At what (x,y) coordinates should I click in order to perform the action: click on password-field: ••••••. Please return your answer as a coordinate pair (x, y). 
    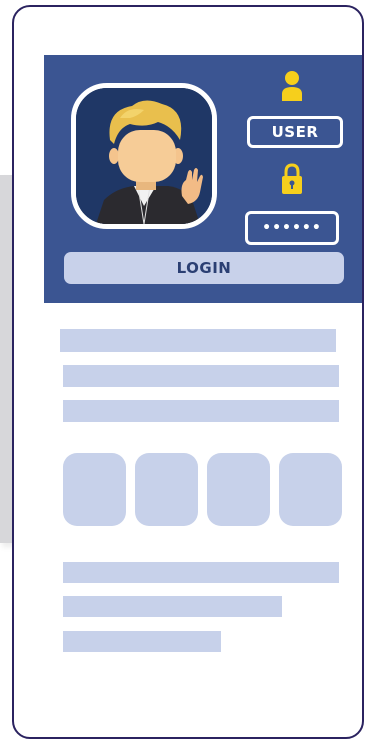
    Looking at the image, I should click on (292, 228).